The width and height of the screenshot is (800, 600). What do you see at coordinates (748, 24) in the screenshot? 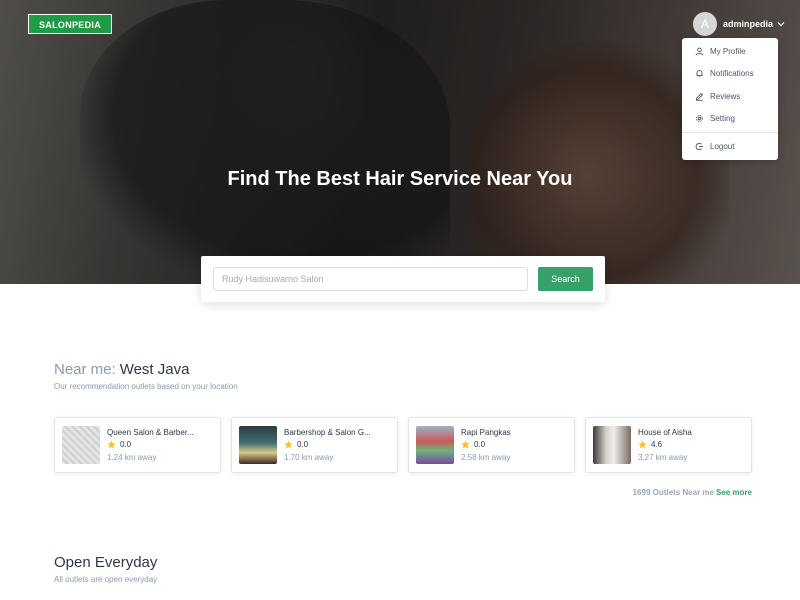
I see `username: adminpedia` at bounding box center [748, 24].